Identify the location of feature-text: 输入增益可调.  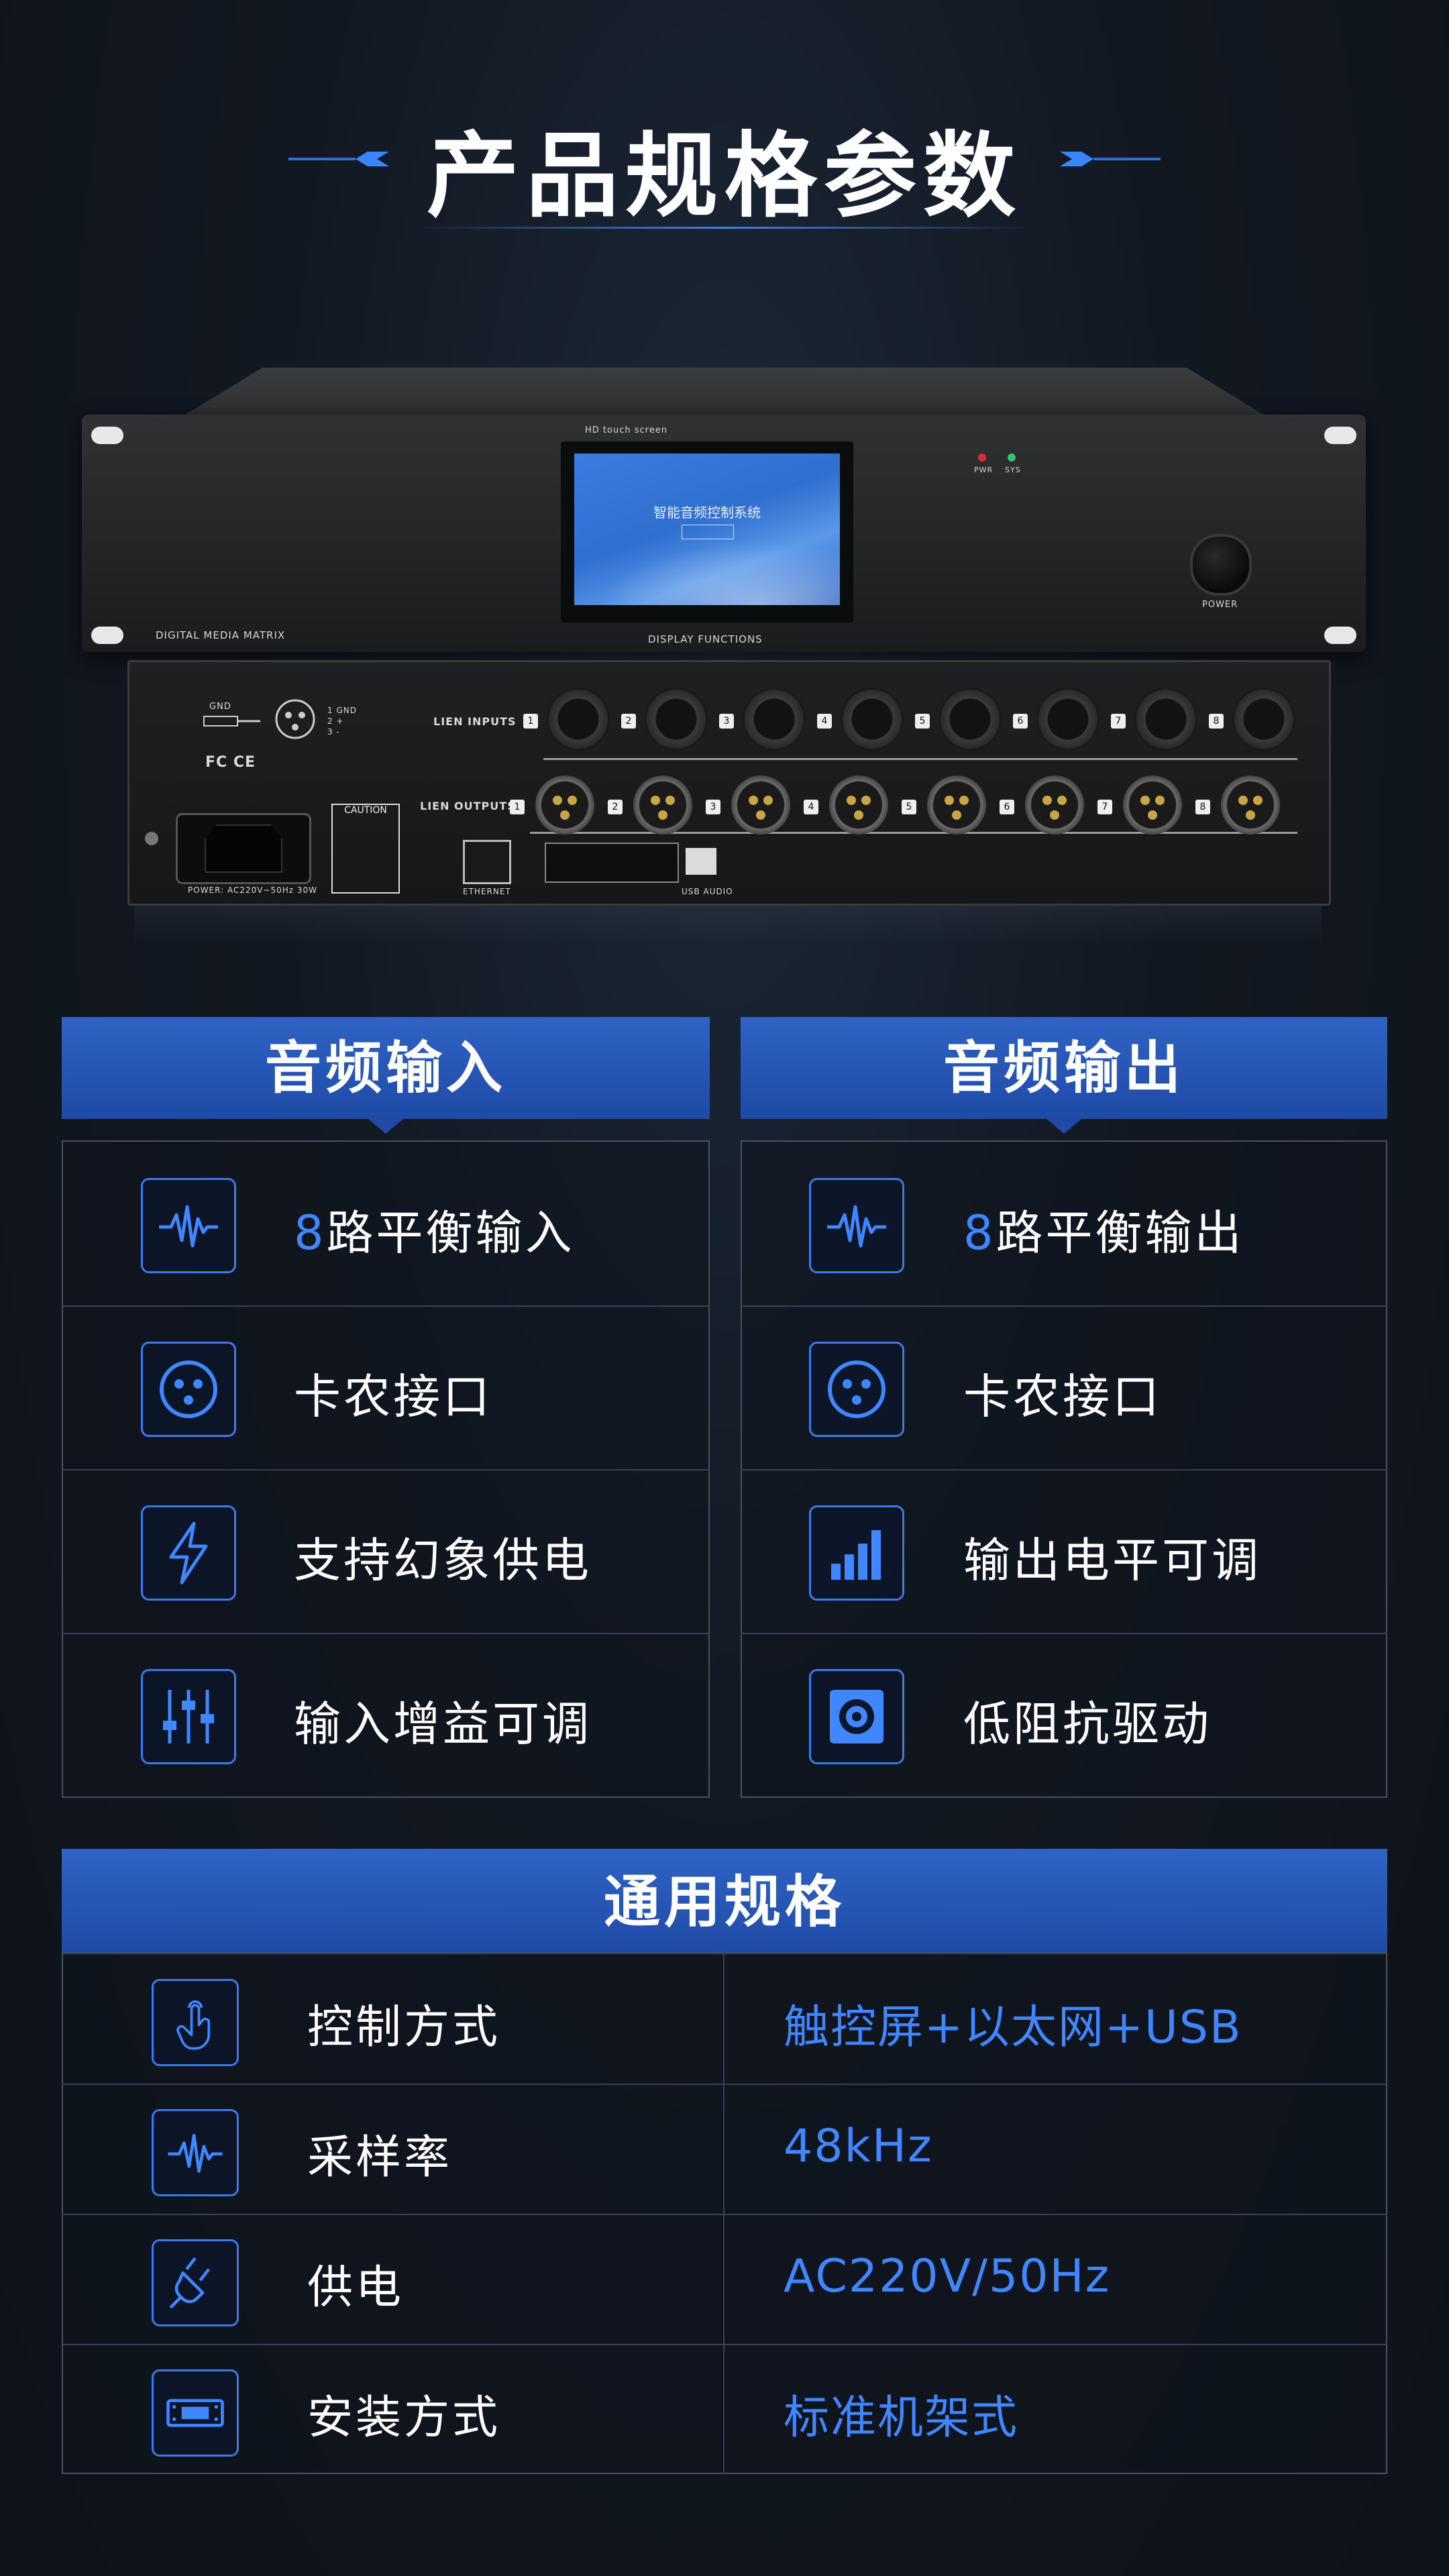
(443, 1724).